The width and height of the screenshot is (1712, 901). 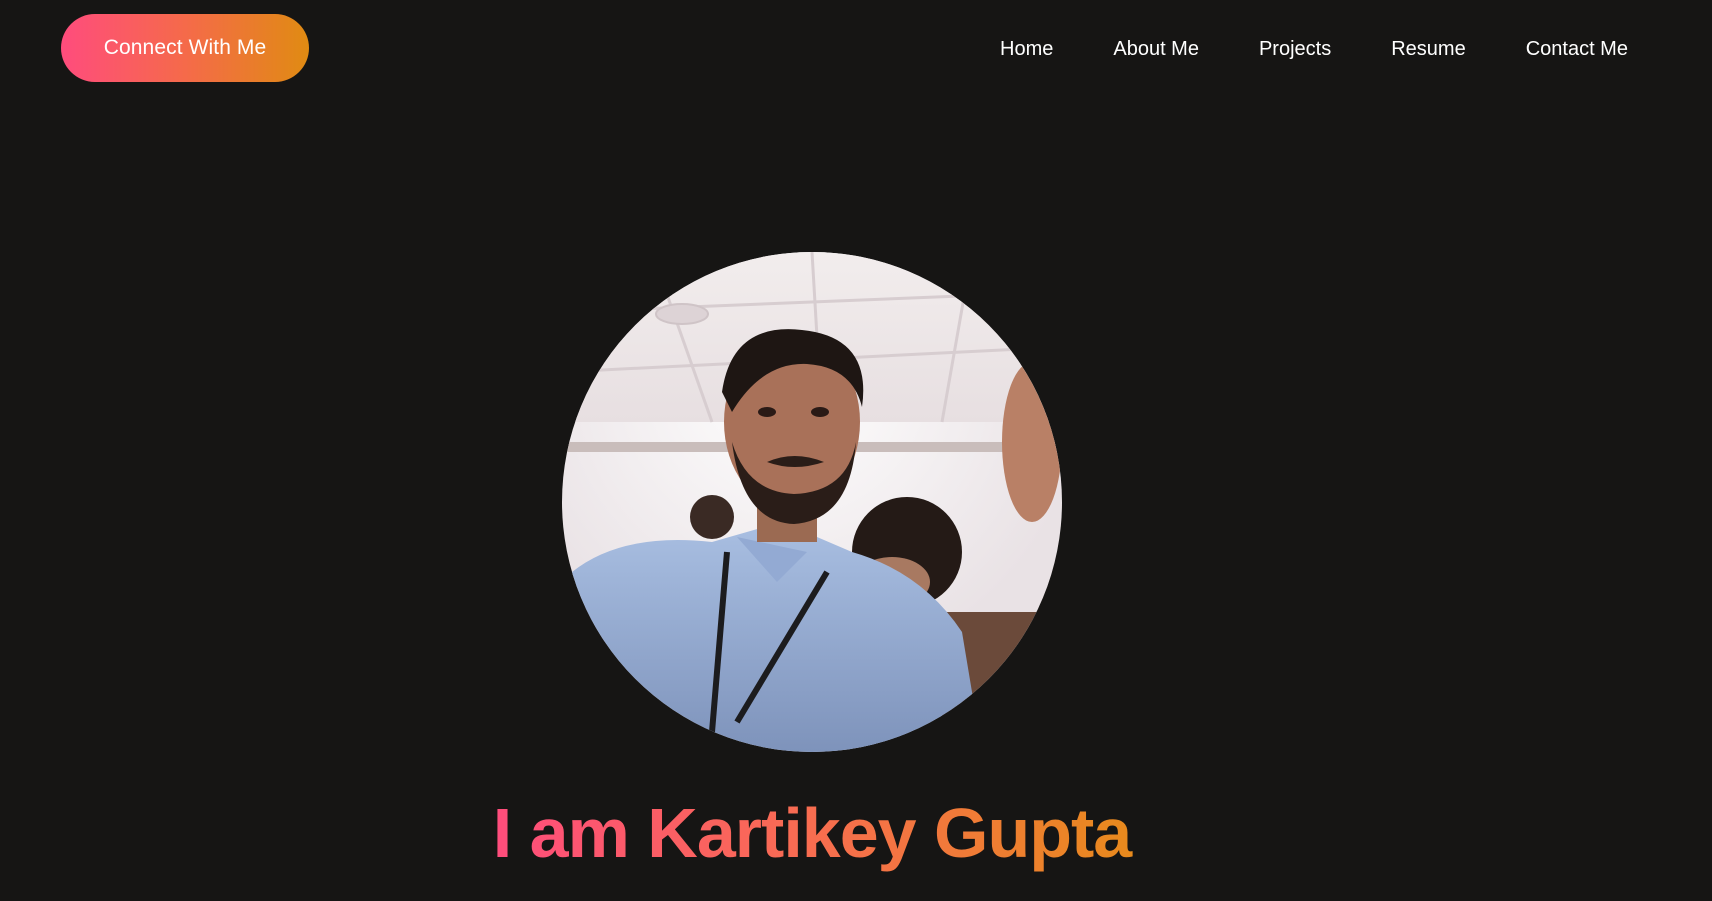 I want to click on connect-with-me-button: Connect With Me, so click(x=185, y=48).